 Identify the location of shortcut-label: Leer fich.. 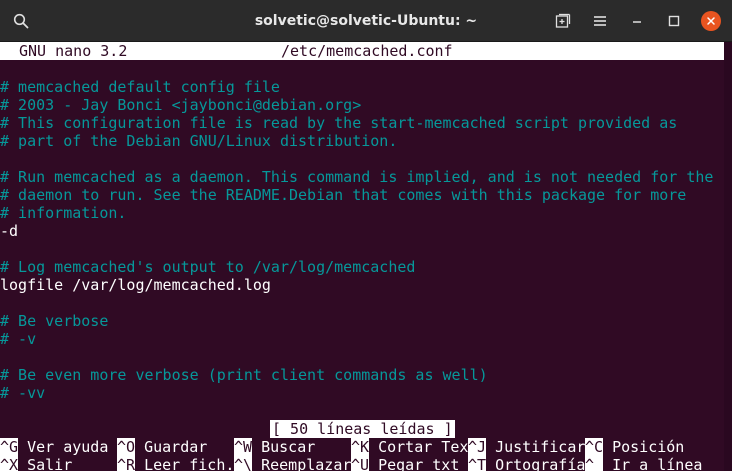
(185, 463).